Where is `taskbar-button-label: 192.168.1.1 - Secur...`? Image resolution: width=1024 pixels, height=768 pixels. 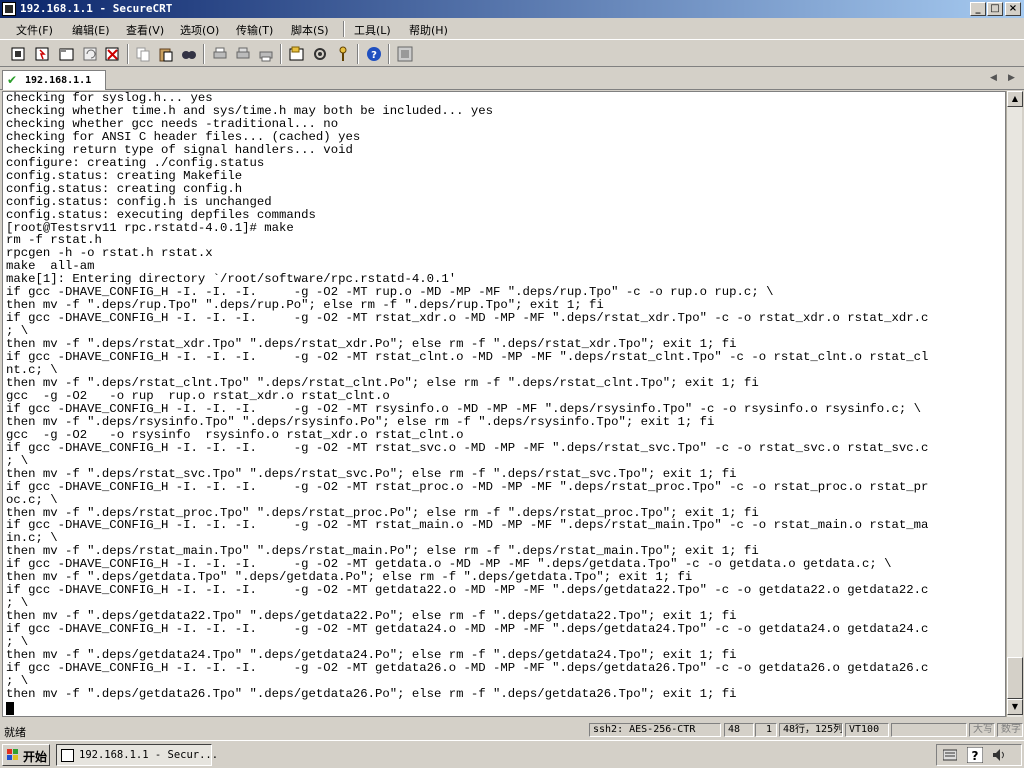 taskbar-button-label: 192.168.1.1 - Secur... is located at coordinates (149, 755).